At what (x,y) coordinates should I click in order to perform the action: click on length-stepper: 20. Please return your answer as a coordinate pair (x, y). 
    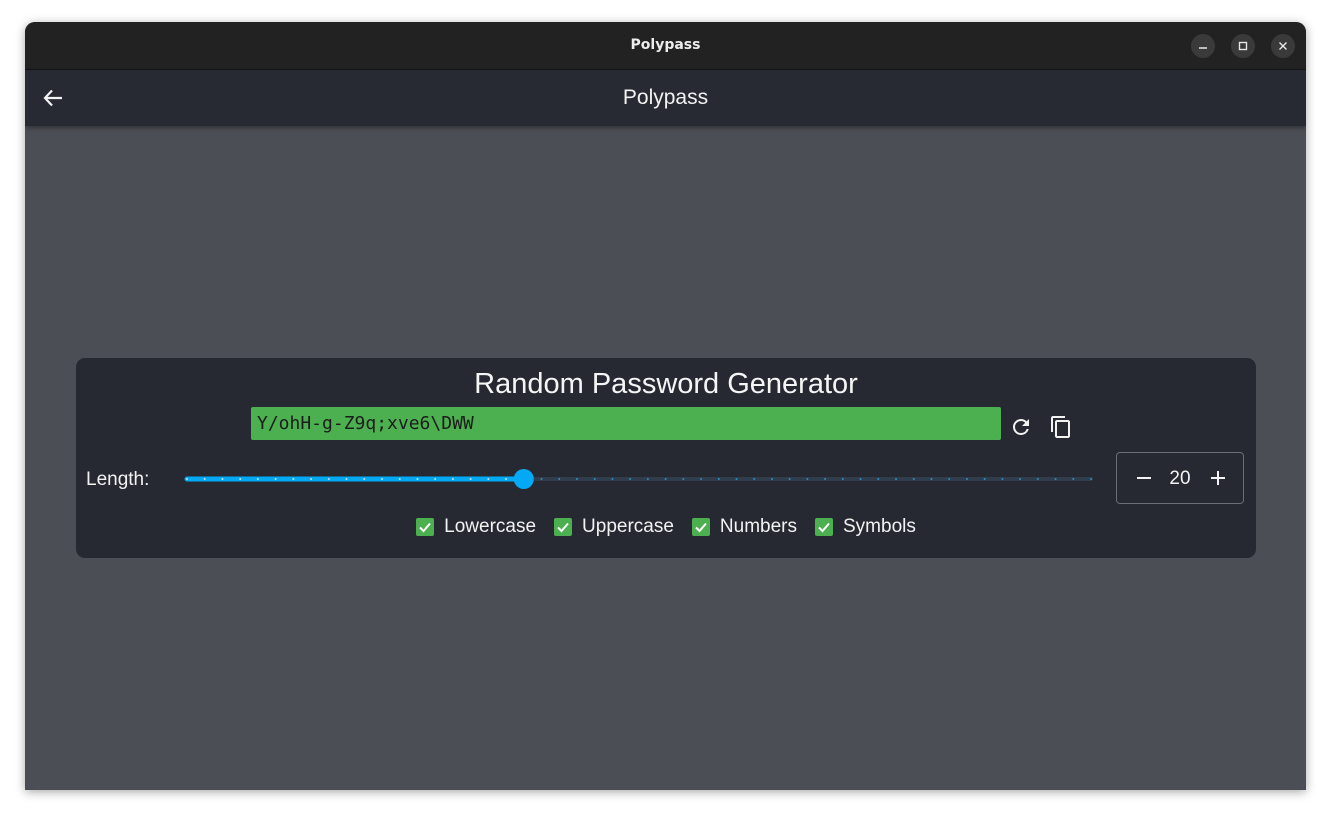
    Looking at the image, I should click on (1180, 478).